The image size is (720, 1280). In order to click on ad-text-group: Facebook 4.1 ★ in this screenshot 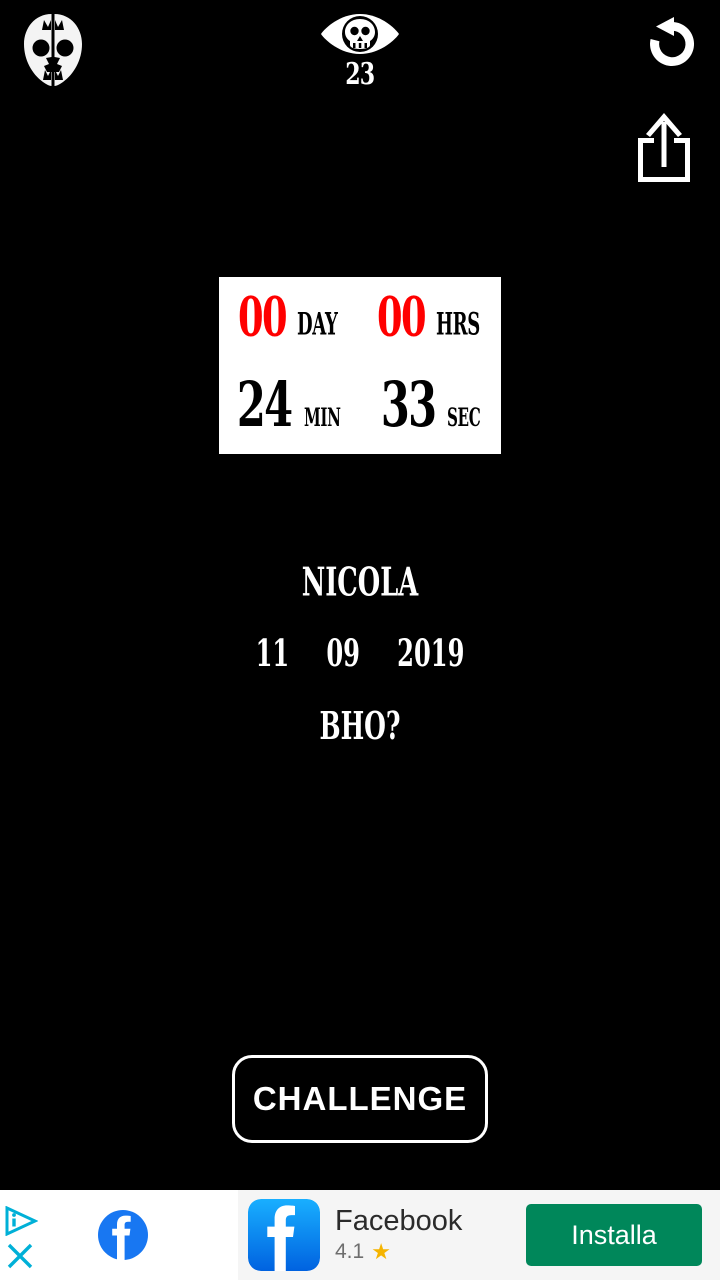, I will do `click(430, 1234)`.